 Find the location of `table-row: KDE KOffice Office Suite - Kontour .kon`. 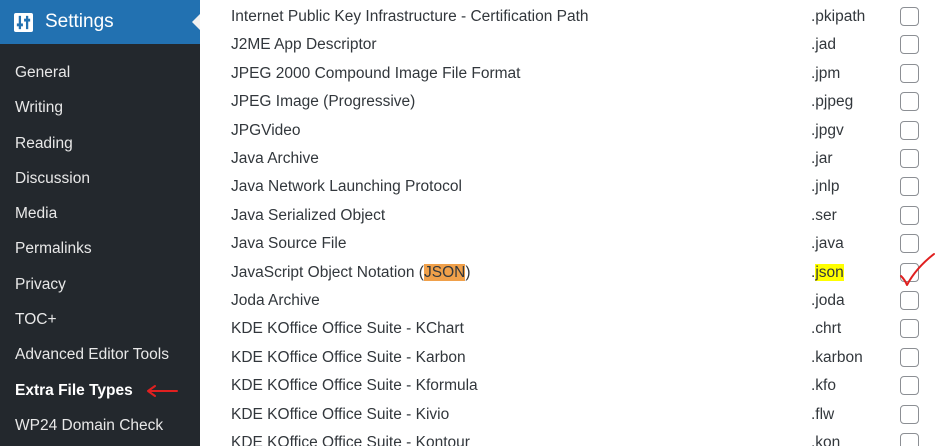

table-row: KDE KOffice Office Suite - Kontour .kon is located at coordinates (576, 437).